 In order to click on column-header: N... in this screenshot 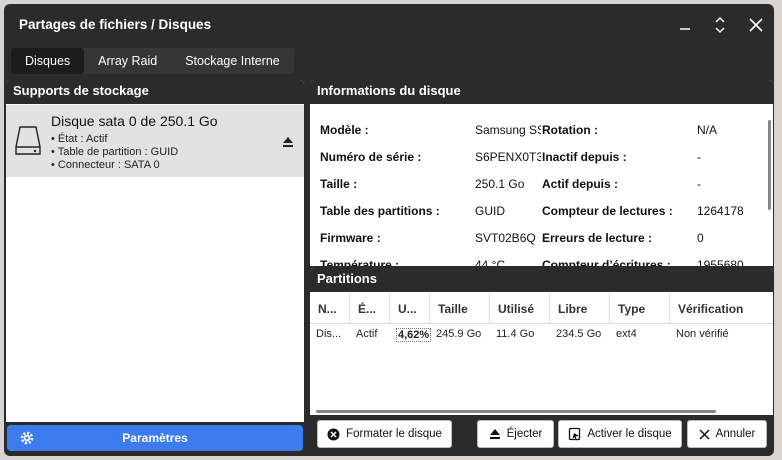, I will do `click(330, 308)`.